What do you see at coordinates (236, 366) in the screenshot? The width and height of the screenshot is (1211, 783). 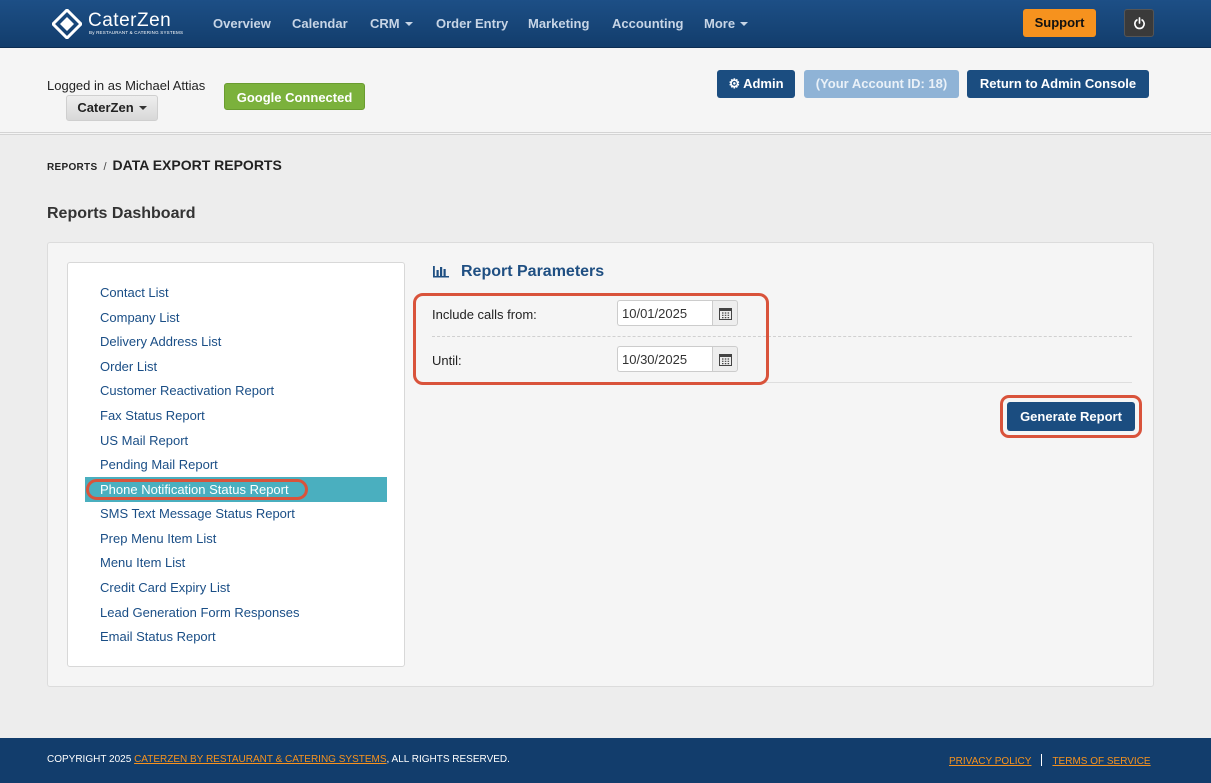 I see `report-item-order-list: Order List` at bounding box center [236, 366].